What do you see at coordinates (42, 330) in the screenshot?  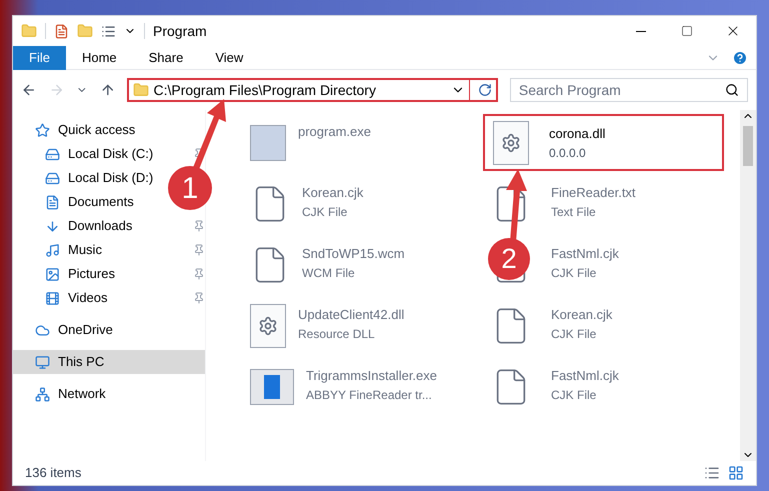 I see `cloud-icon` at bounding box center [42, 330].